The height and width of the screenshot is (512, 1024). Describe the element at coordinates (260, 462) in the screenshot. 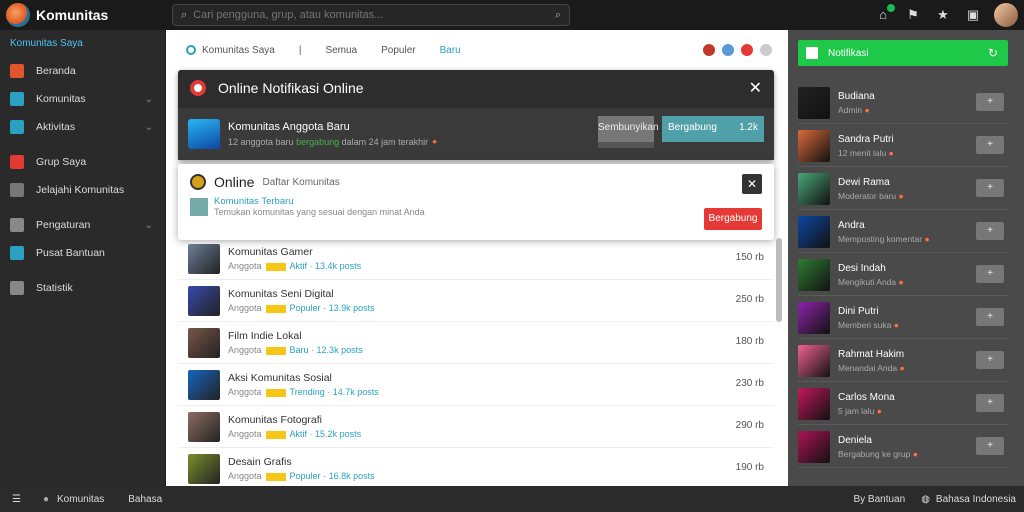

I see `community-title: Desain Grafis` at that location.